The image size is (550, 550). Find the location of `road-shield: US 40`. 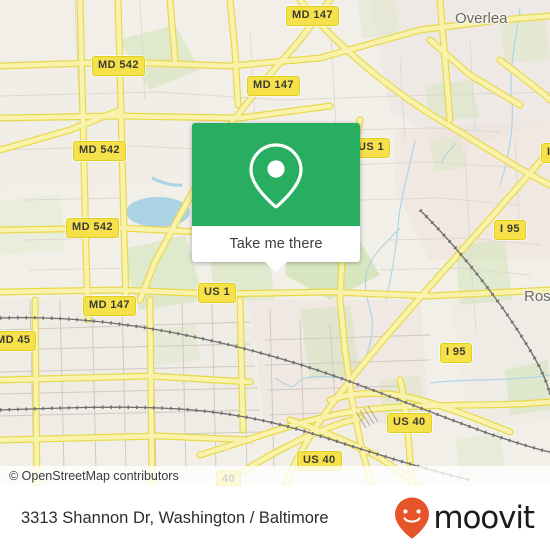

road-shield: US 40 is located at coordinates (409, 423).